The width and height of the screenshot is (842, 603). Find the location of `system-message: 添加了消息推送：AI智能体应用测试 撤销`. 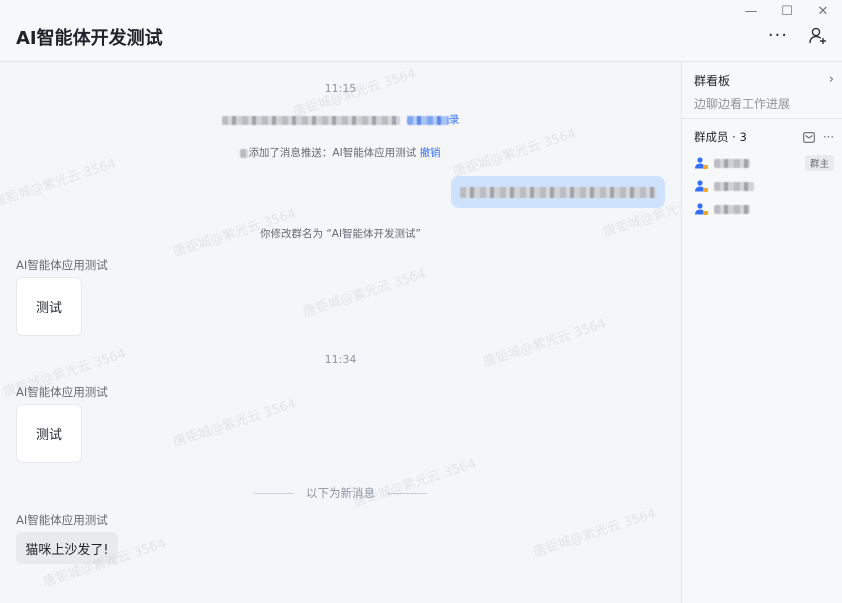

system-message: 添加了消息推送：AI智能体应用测试 撤销 is located at coordinates (340, 152).